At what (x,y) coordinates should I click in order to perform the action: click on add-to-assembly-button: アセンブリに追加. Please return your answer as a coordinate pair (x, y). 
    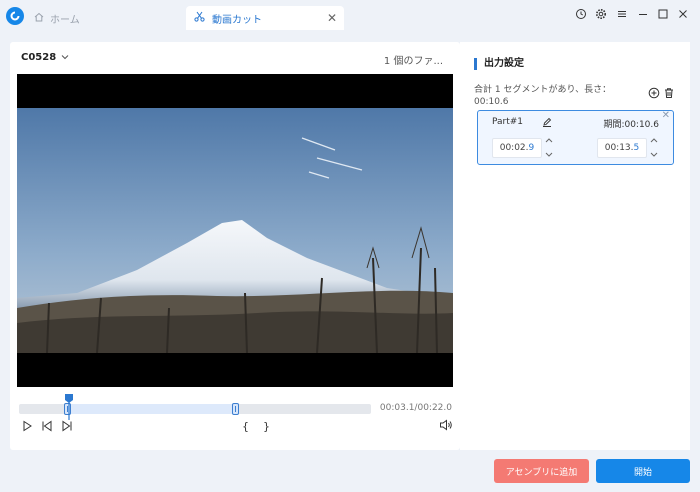
    Looking at the image, I should click on (541, 471).